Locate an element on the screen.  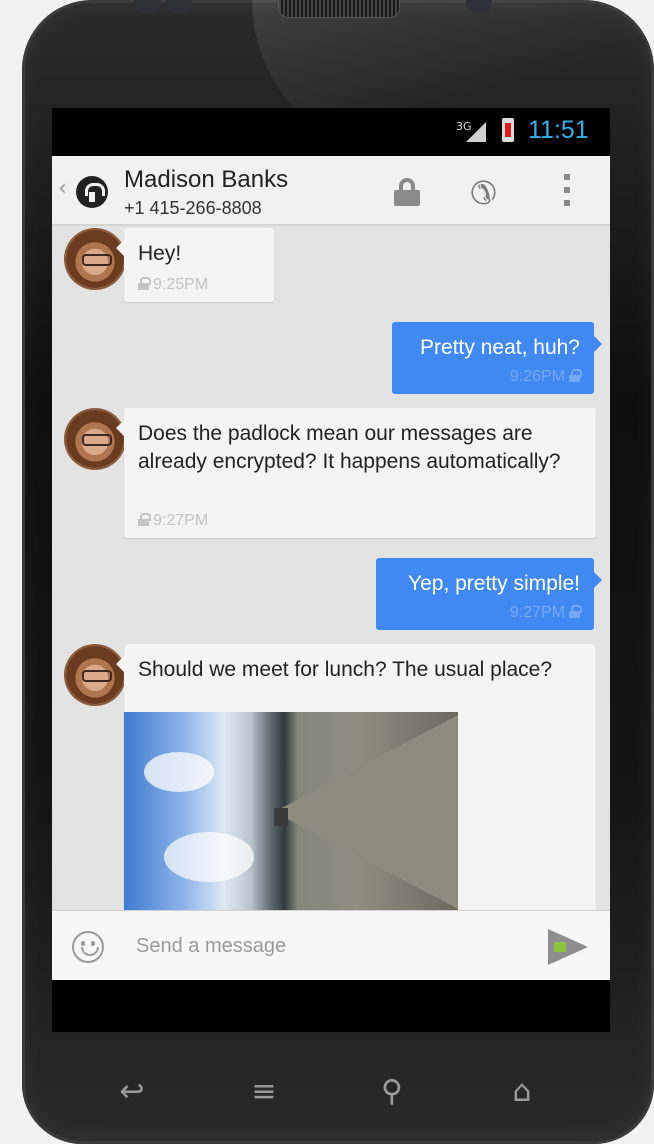
message-meta: 9:26PM is located at coordinates (545, 377).